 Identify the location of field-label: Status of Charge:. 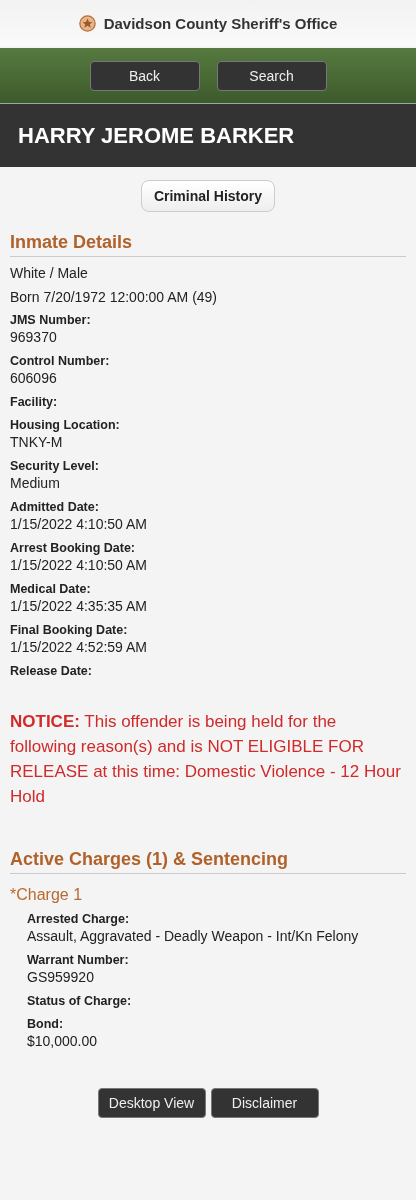
(80, 1001).